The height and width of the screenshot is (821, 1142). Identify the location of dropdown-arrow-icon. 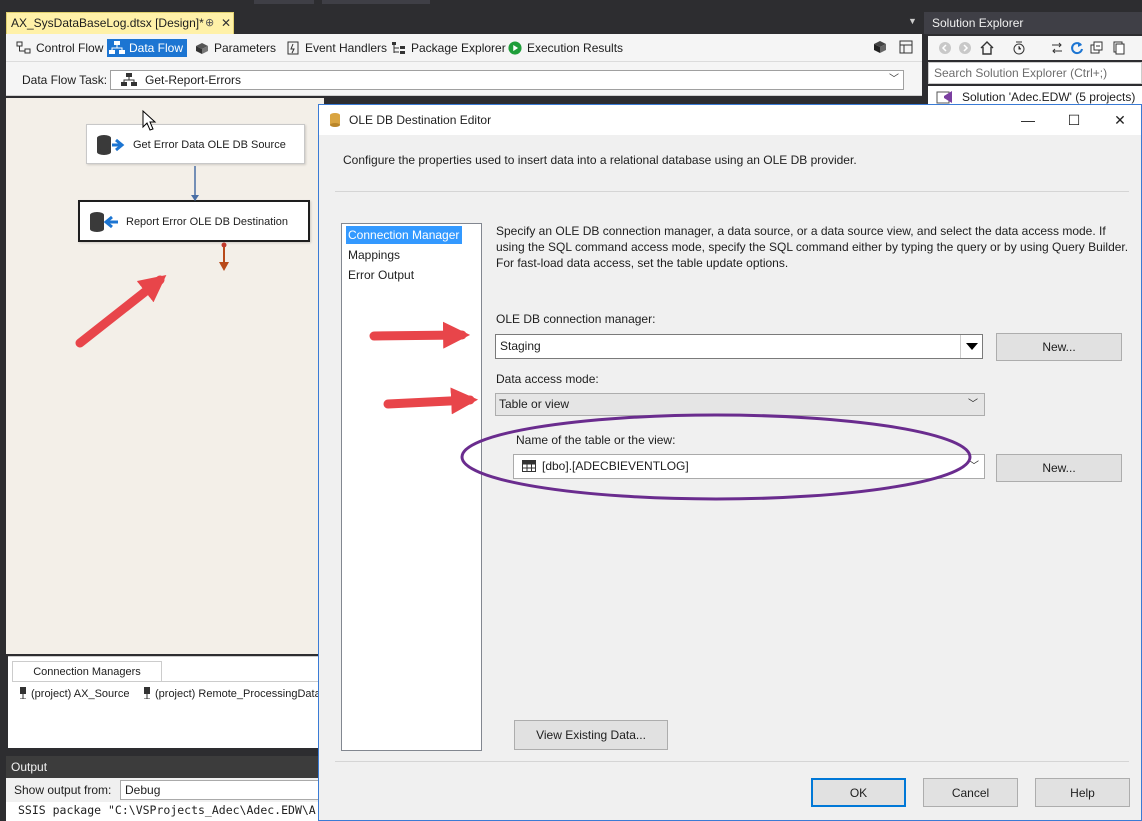
(971, 346).